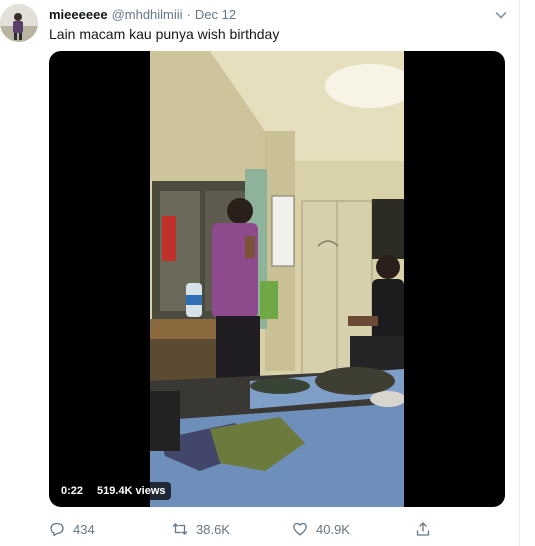 The image size is (535, 546). I want to click on tweet-date: Dec 12, so click(215, 14).